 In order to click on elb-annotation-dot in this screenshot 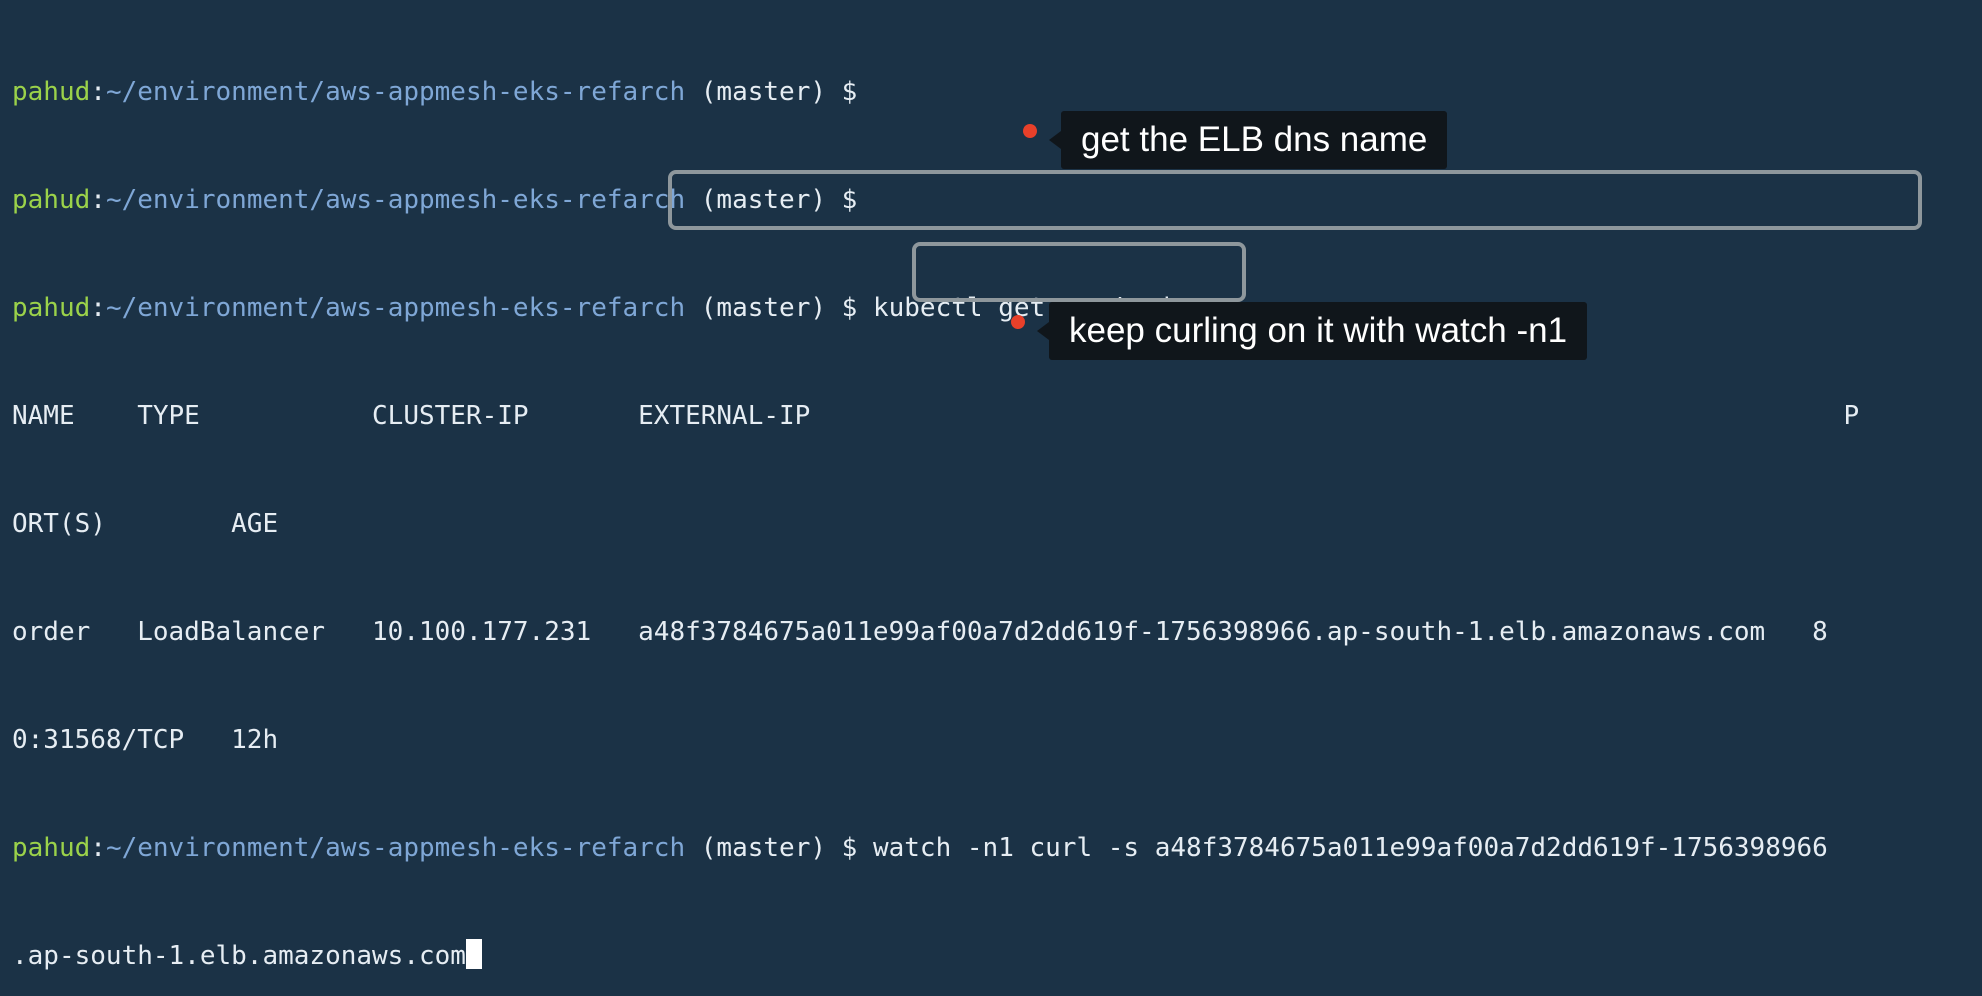, I will do `click(1030, 131)`.